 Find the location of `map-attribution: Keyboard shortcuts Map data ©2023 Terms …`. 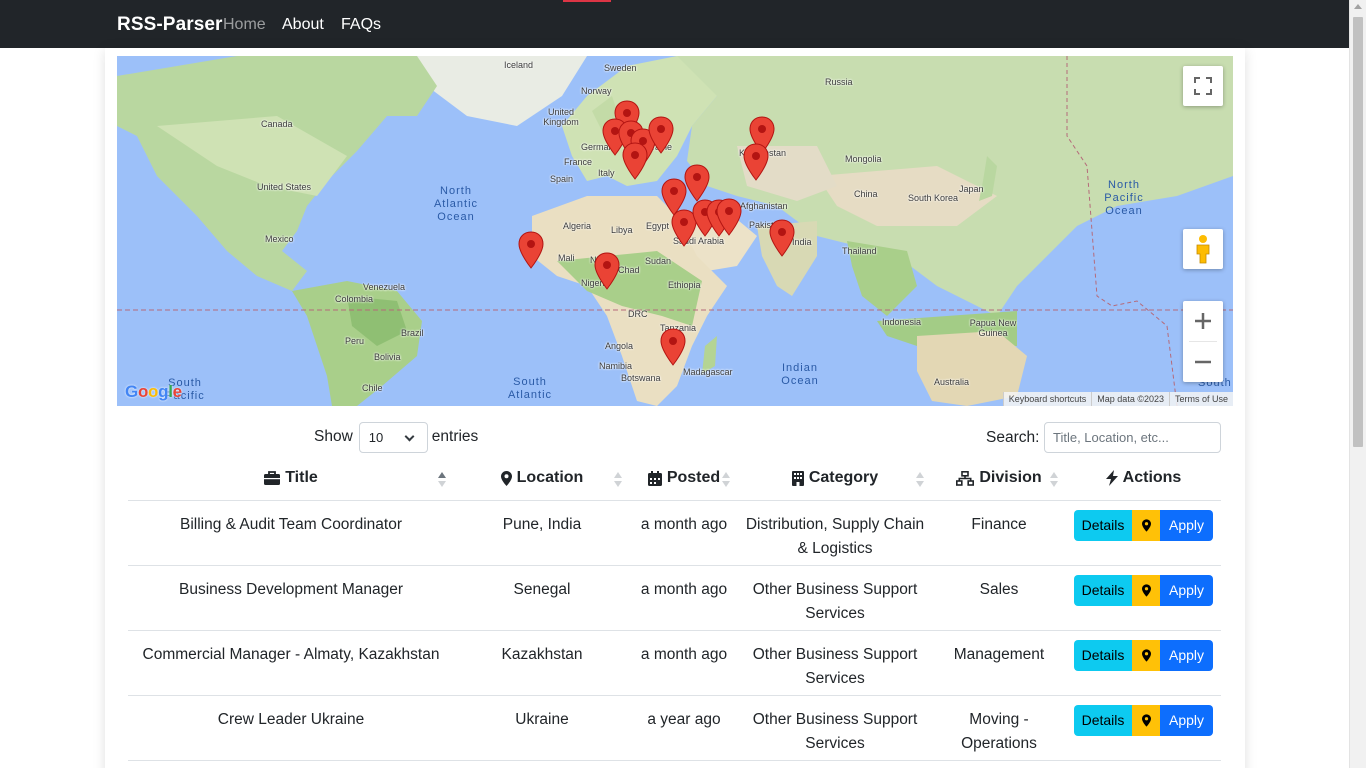

map-attribution: Keyboard shortcuts Map data ©2023 Terms … is located at coordinates (1117, 399).